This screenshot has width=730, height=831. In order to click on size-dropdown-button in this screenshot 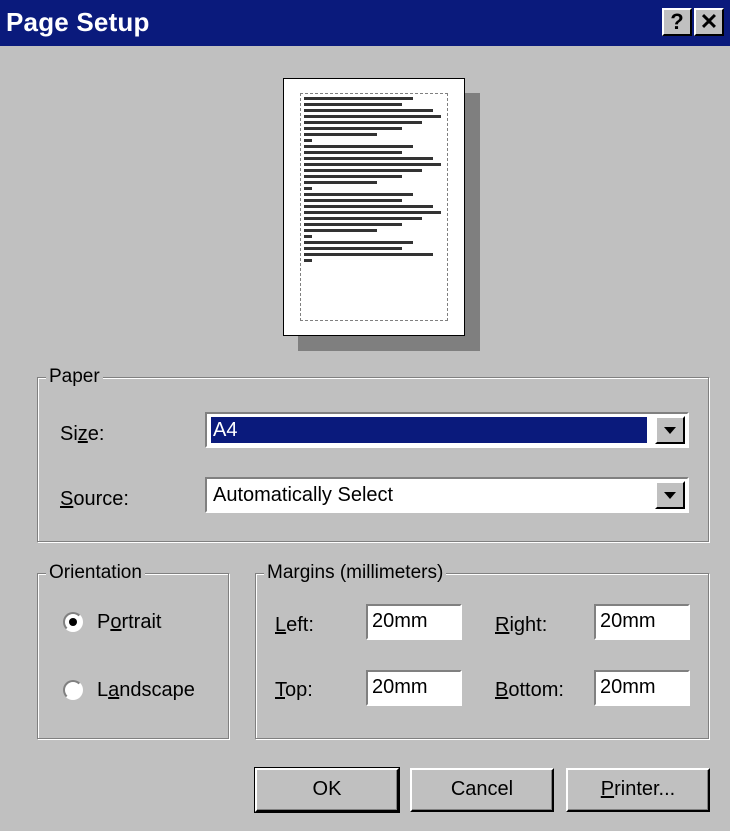, I will do `click(670, 430)`.